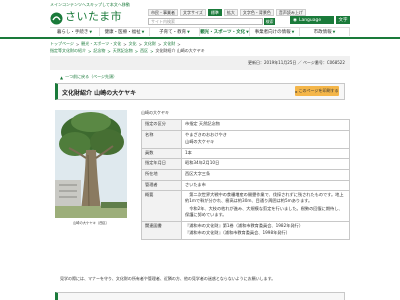 The image size is (400, 300). I want to click on breadcrumb-link: トップページ, so click(62, 44).